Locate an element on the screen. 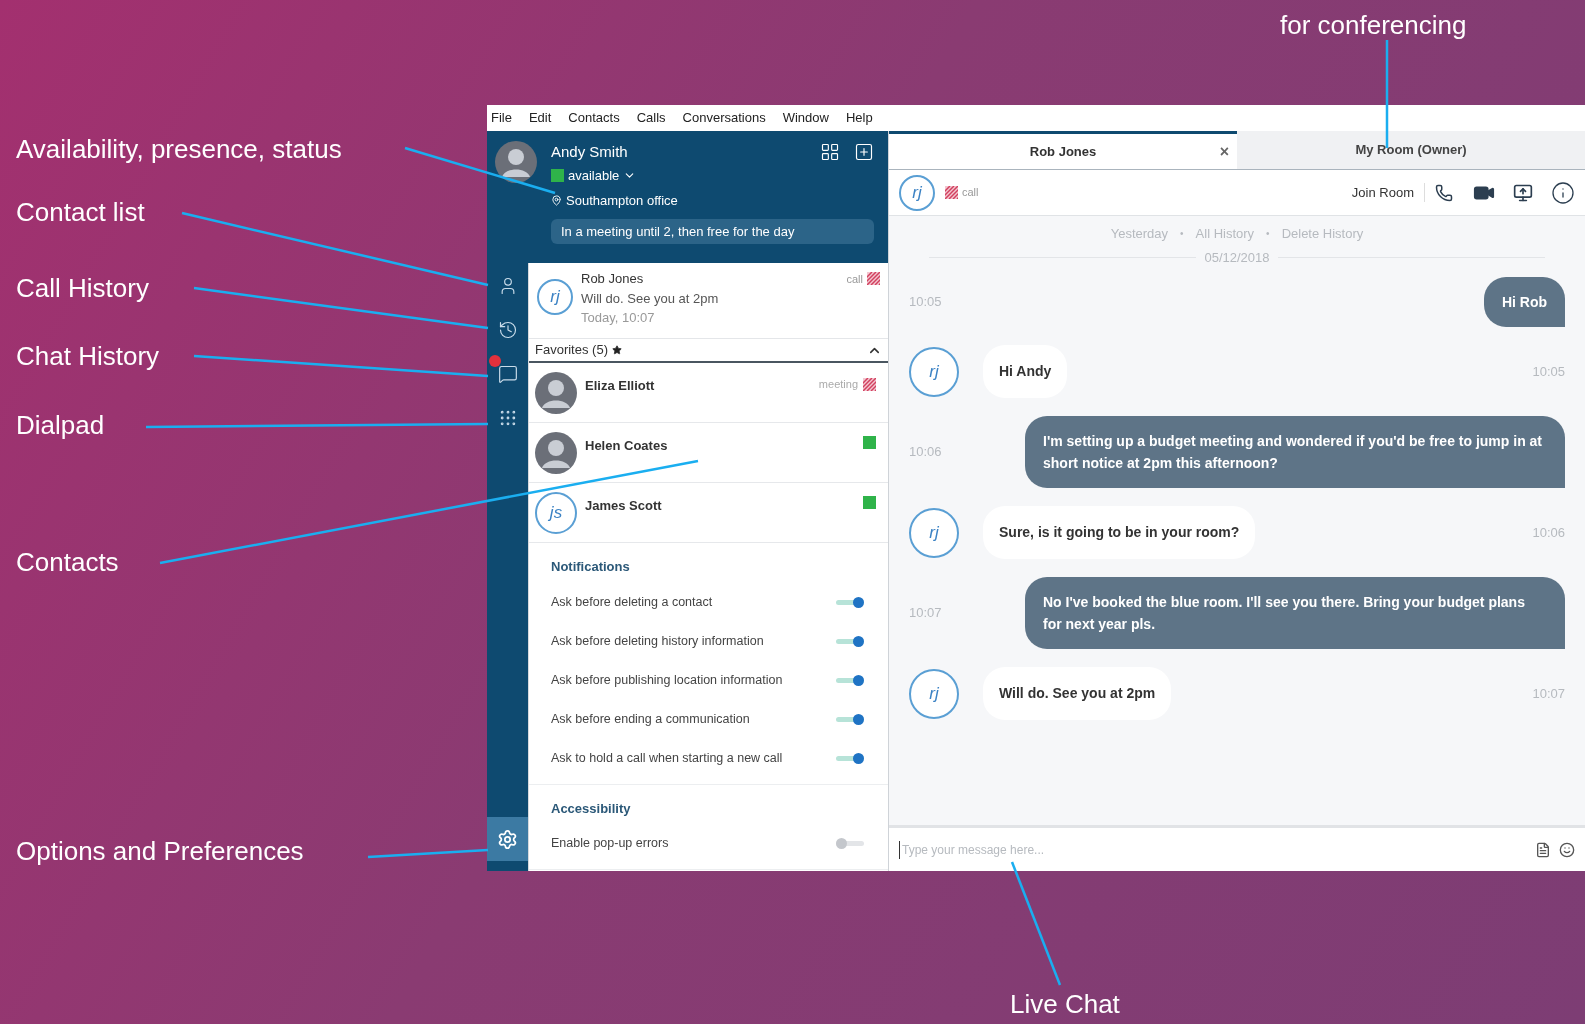 The height and width of the screenshot is (1024, 1585). location-text: Southampton office is located at coordinates (622, 201).